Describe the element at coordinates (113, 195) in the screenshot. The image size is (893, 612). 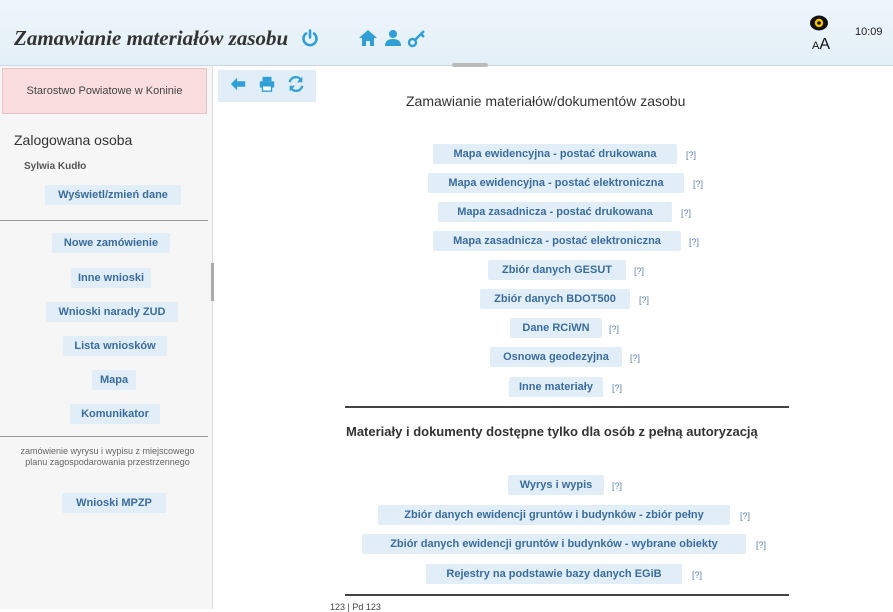
I see `view-data-button: Wyświetl/zmień dane` at that location.